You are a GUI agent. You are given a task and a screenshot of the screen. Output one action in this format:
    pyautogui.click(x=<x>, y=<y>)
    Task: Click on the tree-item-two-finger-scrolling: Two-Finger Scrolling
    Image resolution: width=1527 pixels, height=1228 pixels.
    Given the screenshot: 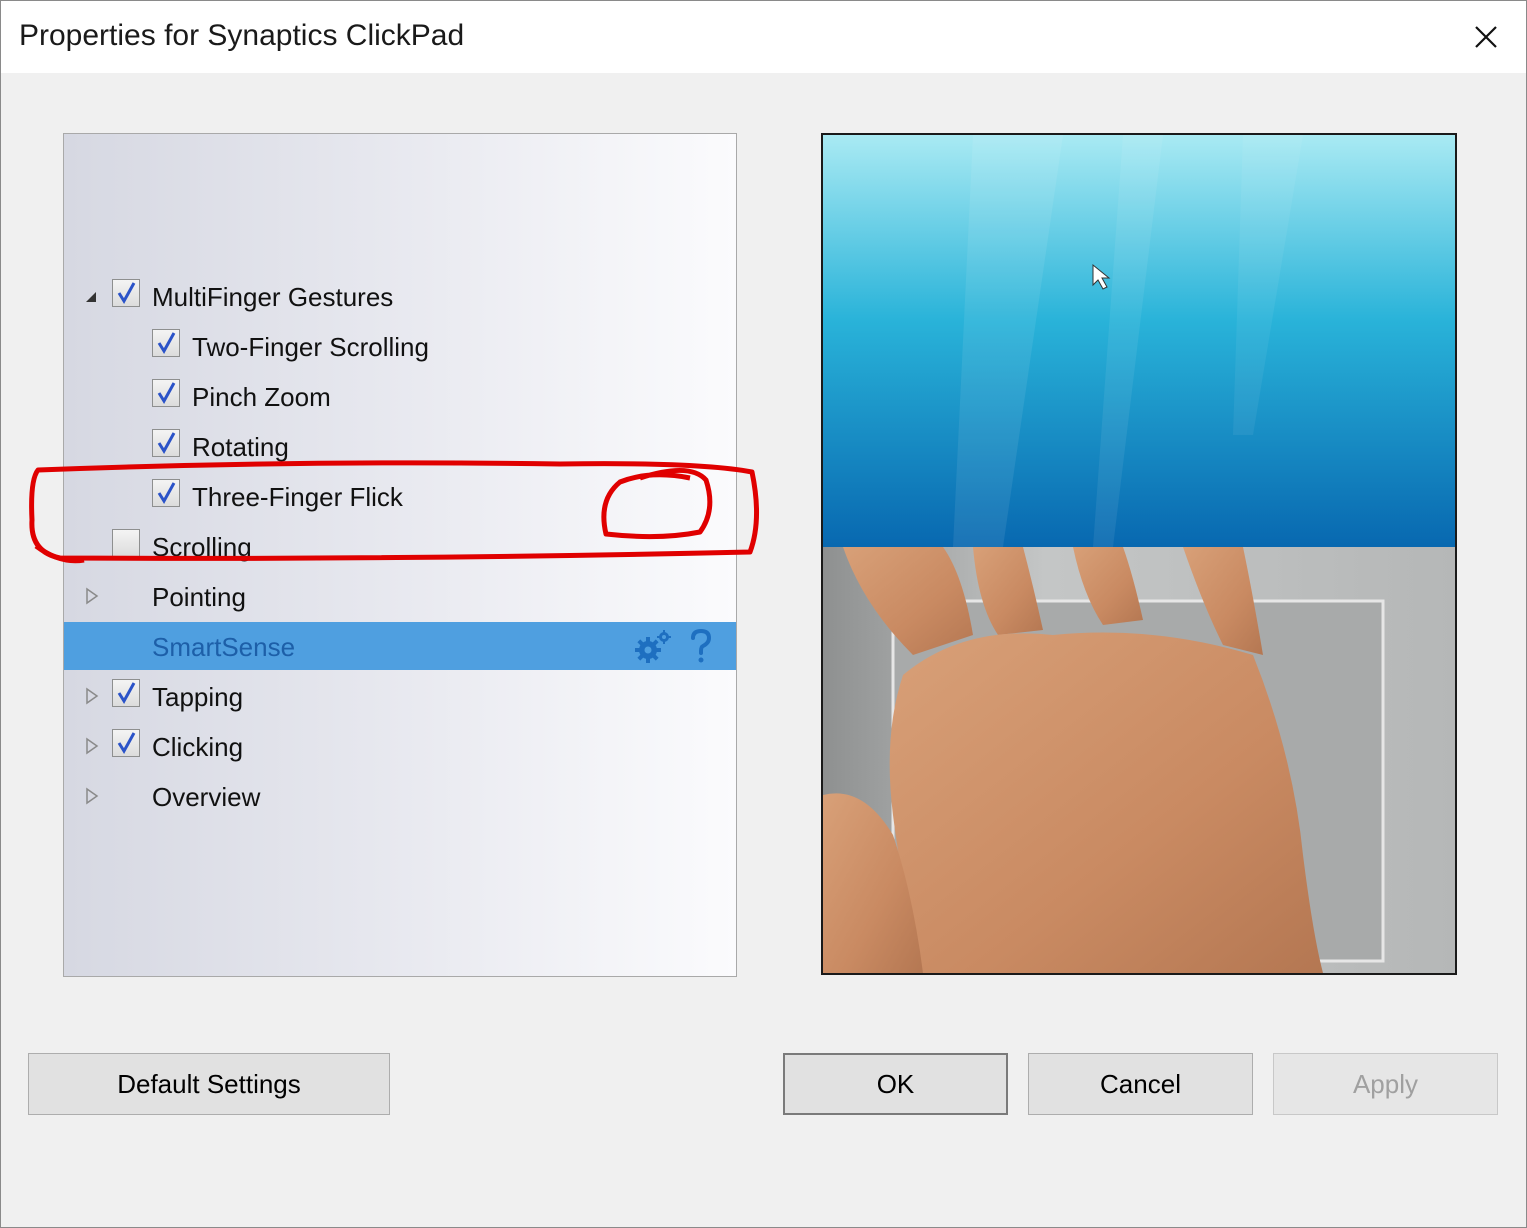 What is the action you would take?
    pyautogui.click(x=400, y=346)
    